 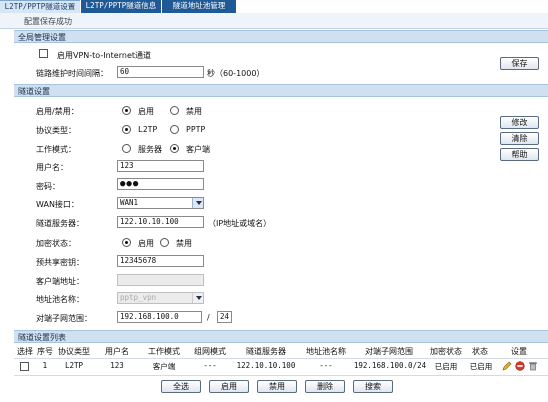 I want to click on help-button: 帮助, so click(x=519, y=154).